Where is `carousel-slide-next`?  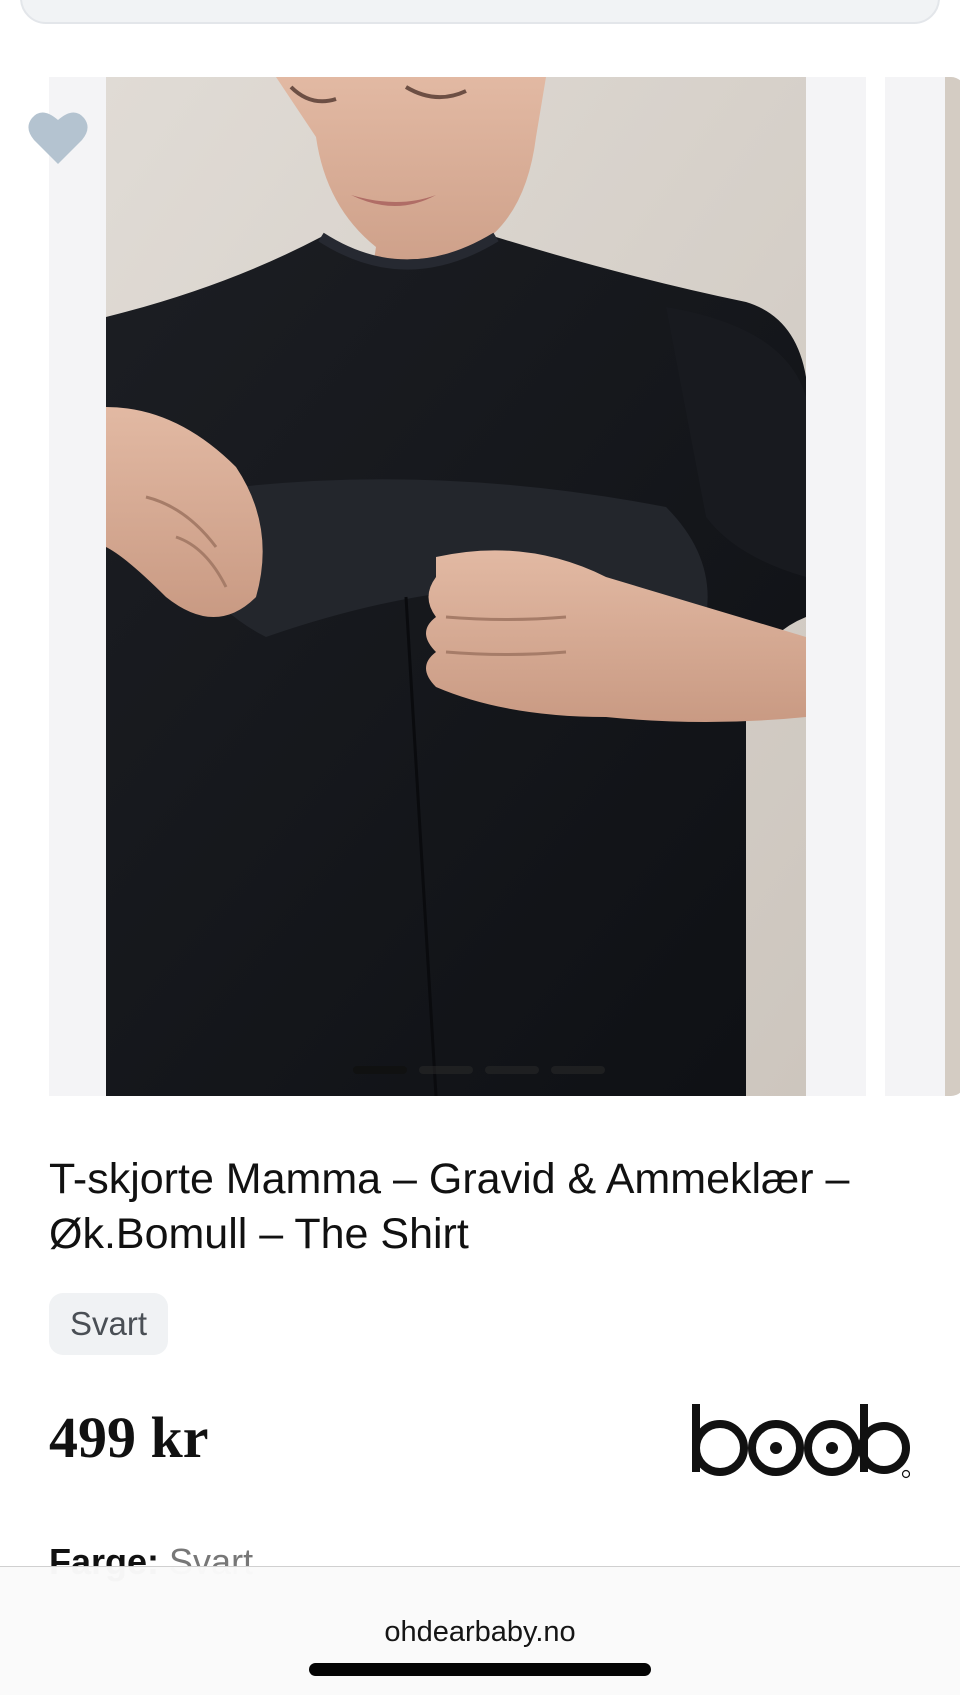 carousel-slide-next is located at coordinates (922, 586).